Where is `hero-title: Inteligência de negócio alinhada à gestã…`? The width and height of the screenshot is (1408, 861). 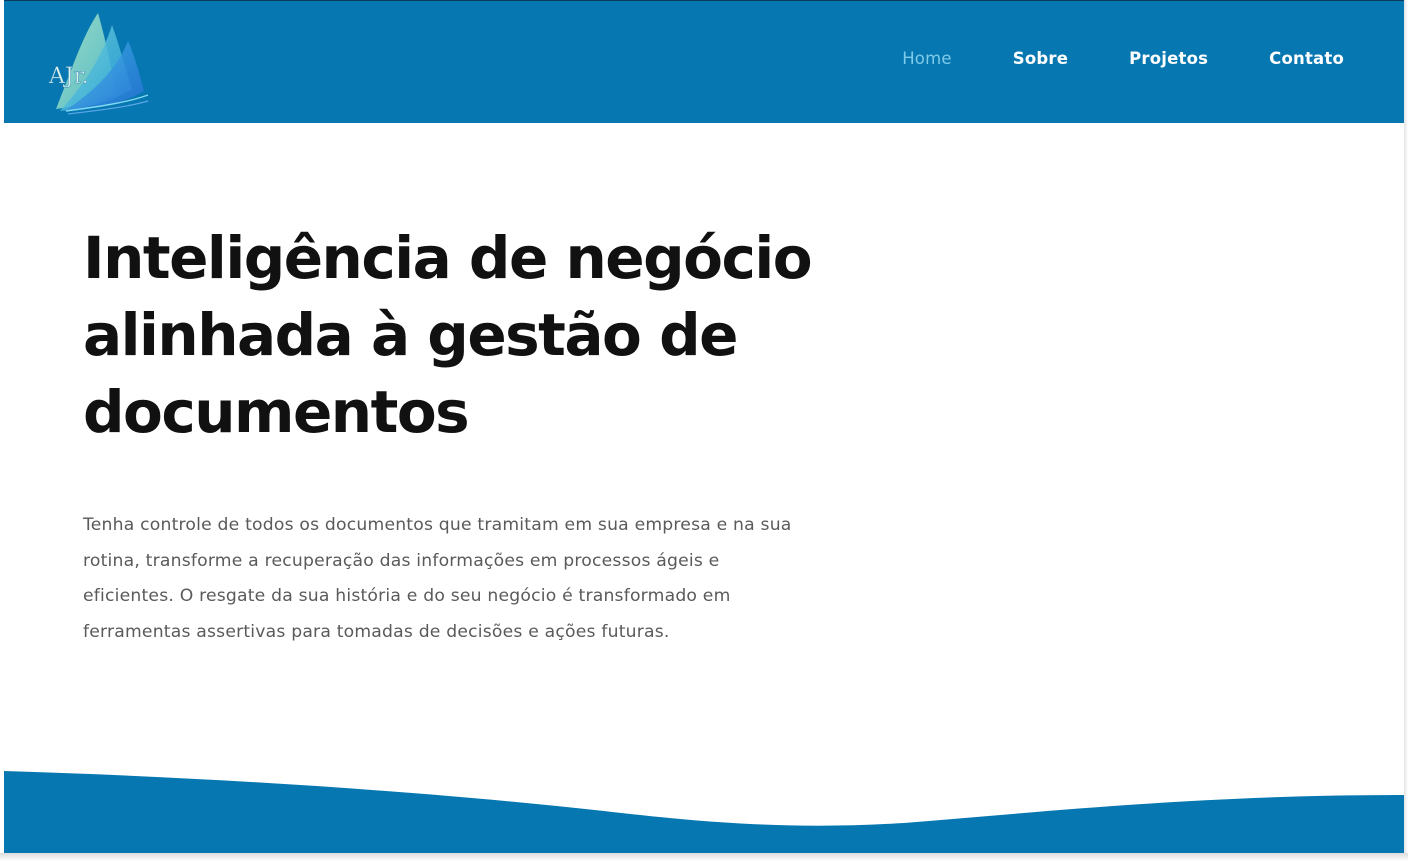 hero-title: Inteligência de negócio alinhada à gestã… is located at coordinates (463, 335).